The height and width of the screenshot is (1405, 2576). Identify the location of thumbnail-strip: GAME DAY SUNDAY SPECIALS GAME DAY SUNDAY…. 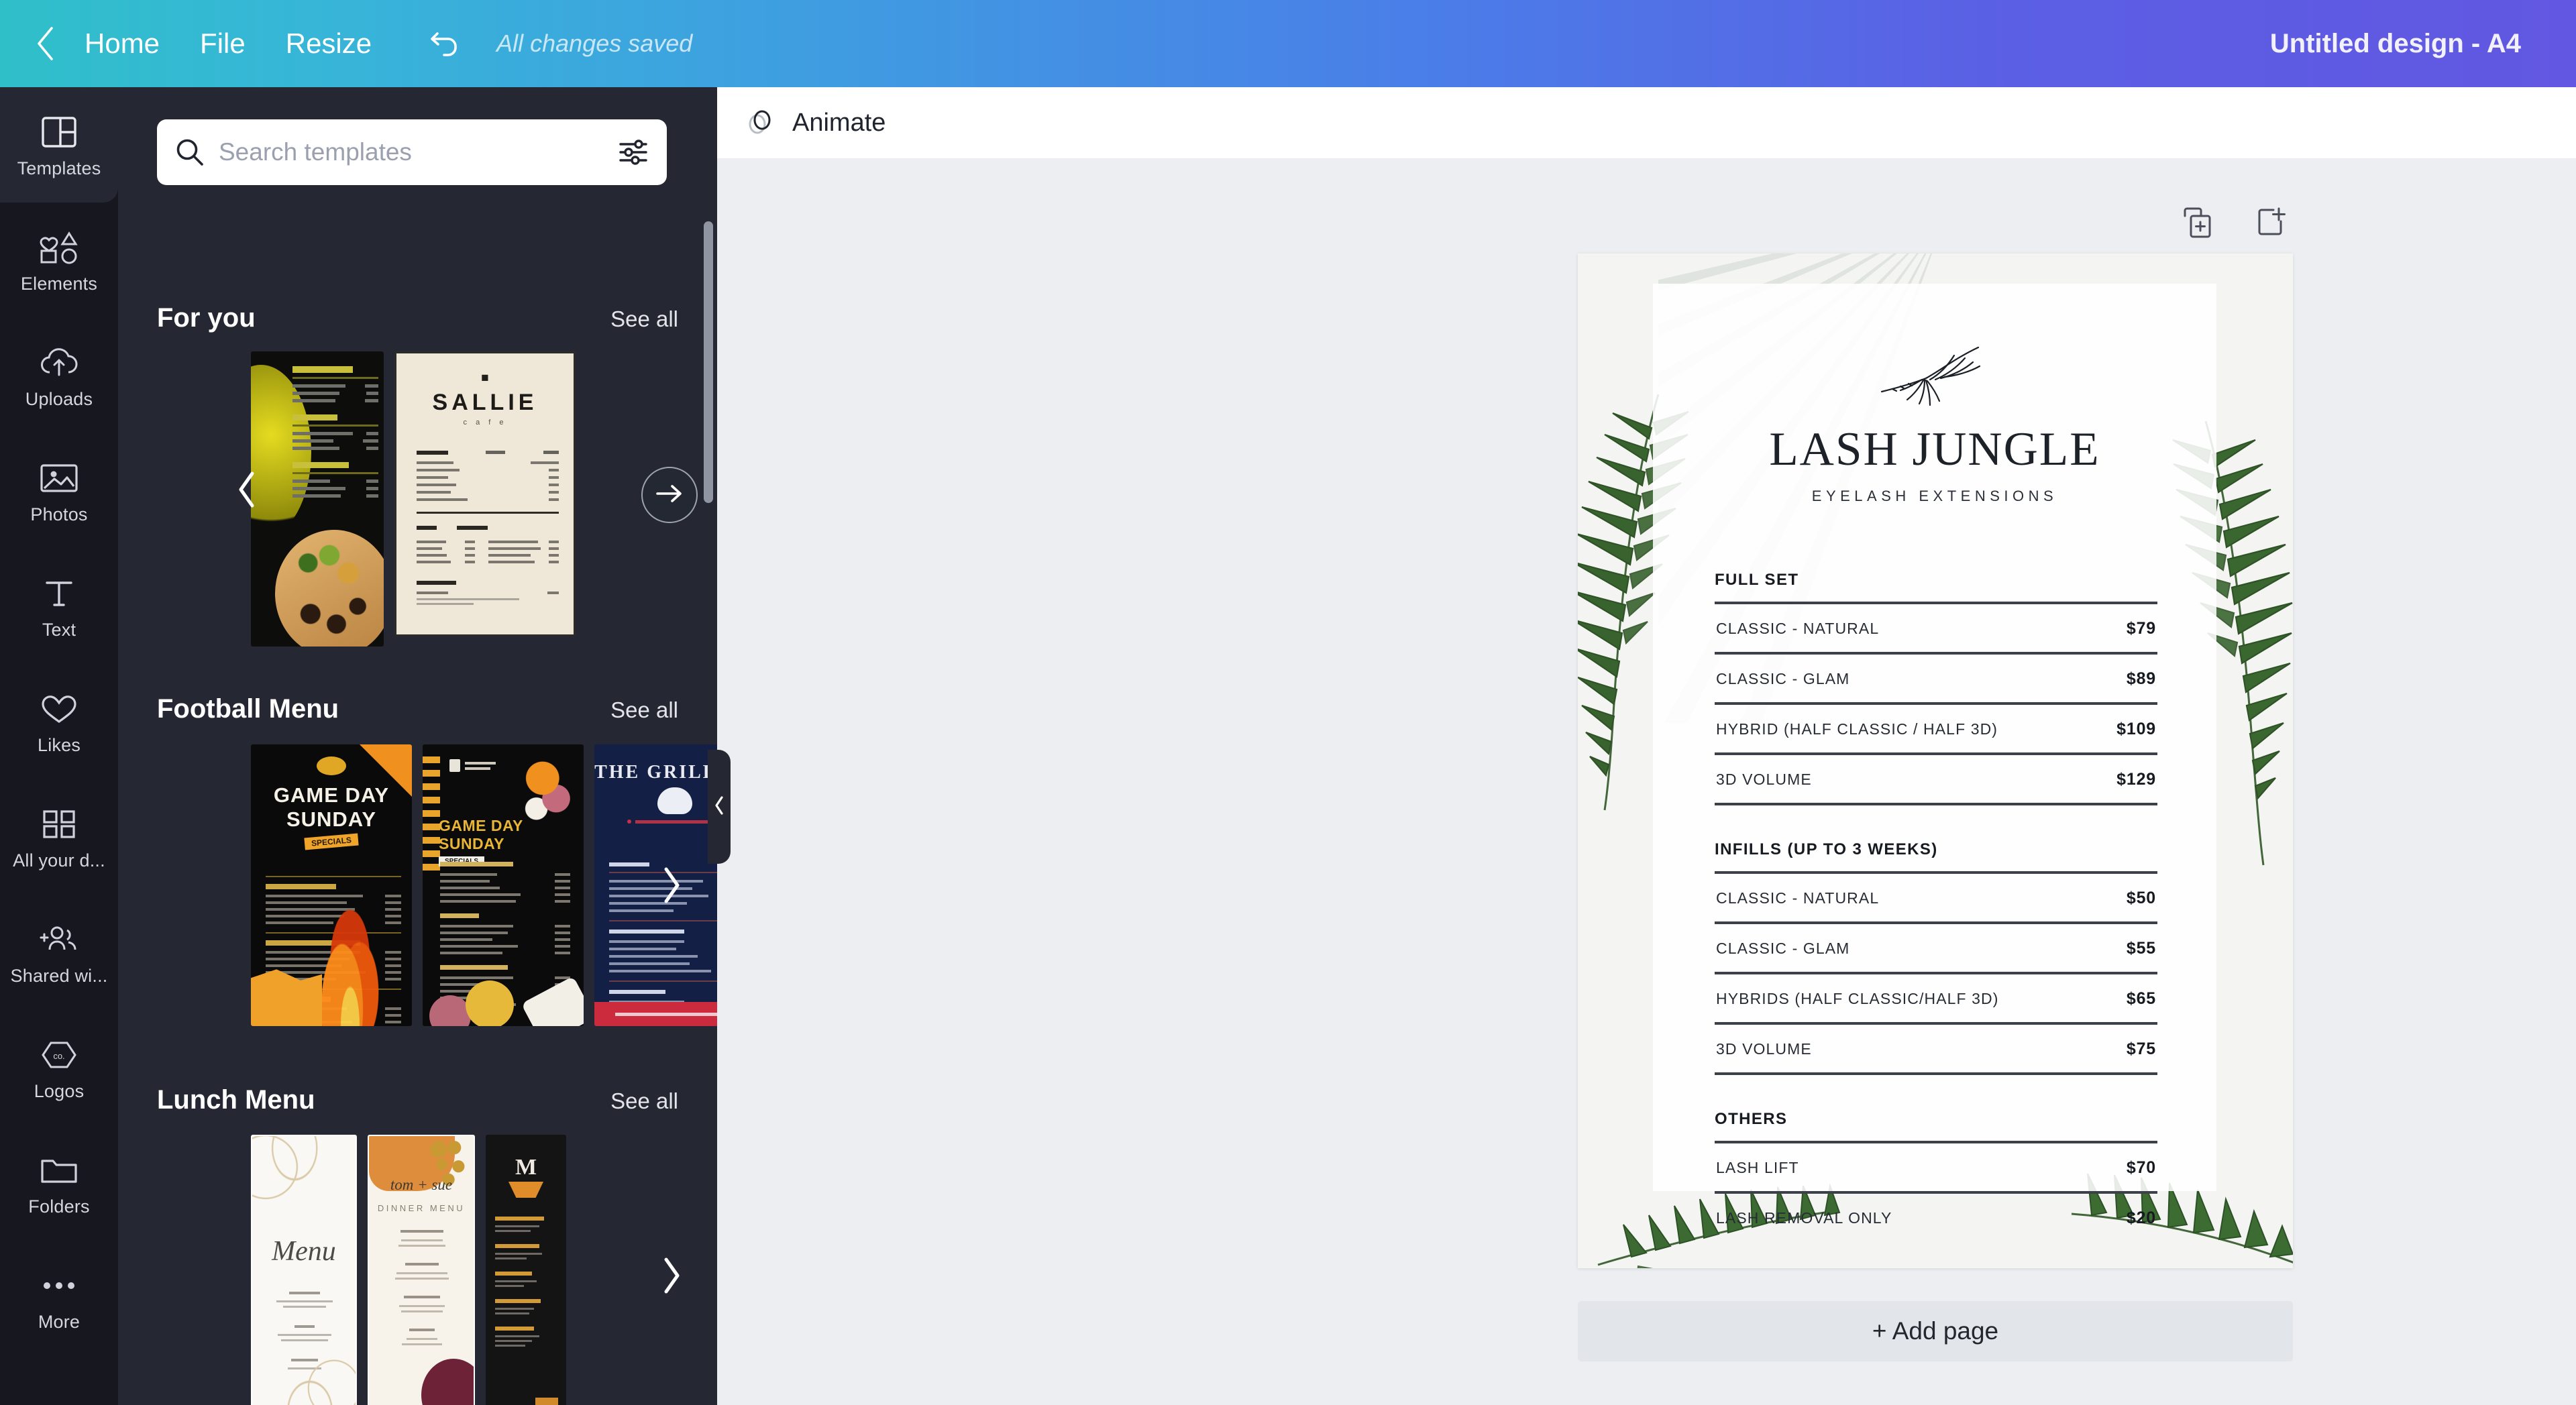
(417, 885).